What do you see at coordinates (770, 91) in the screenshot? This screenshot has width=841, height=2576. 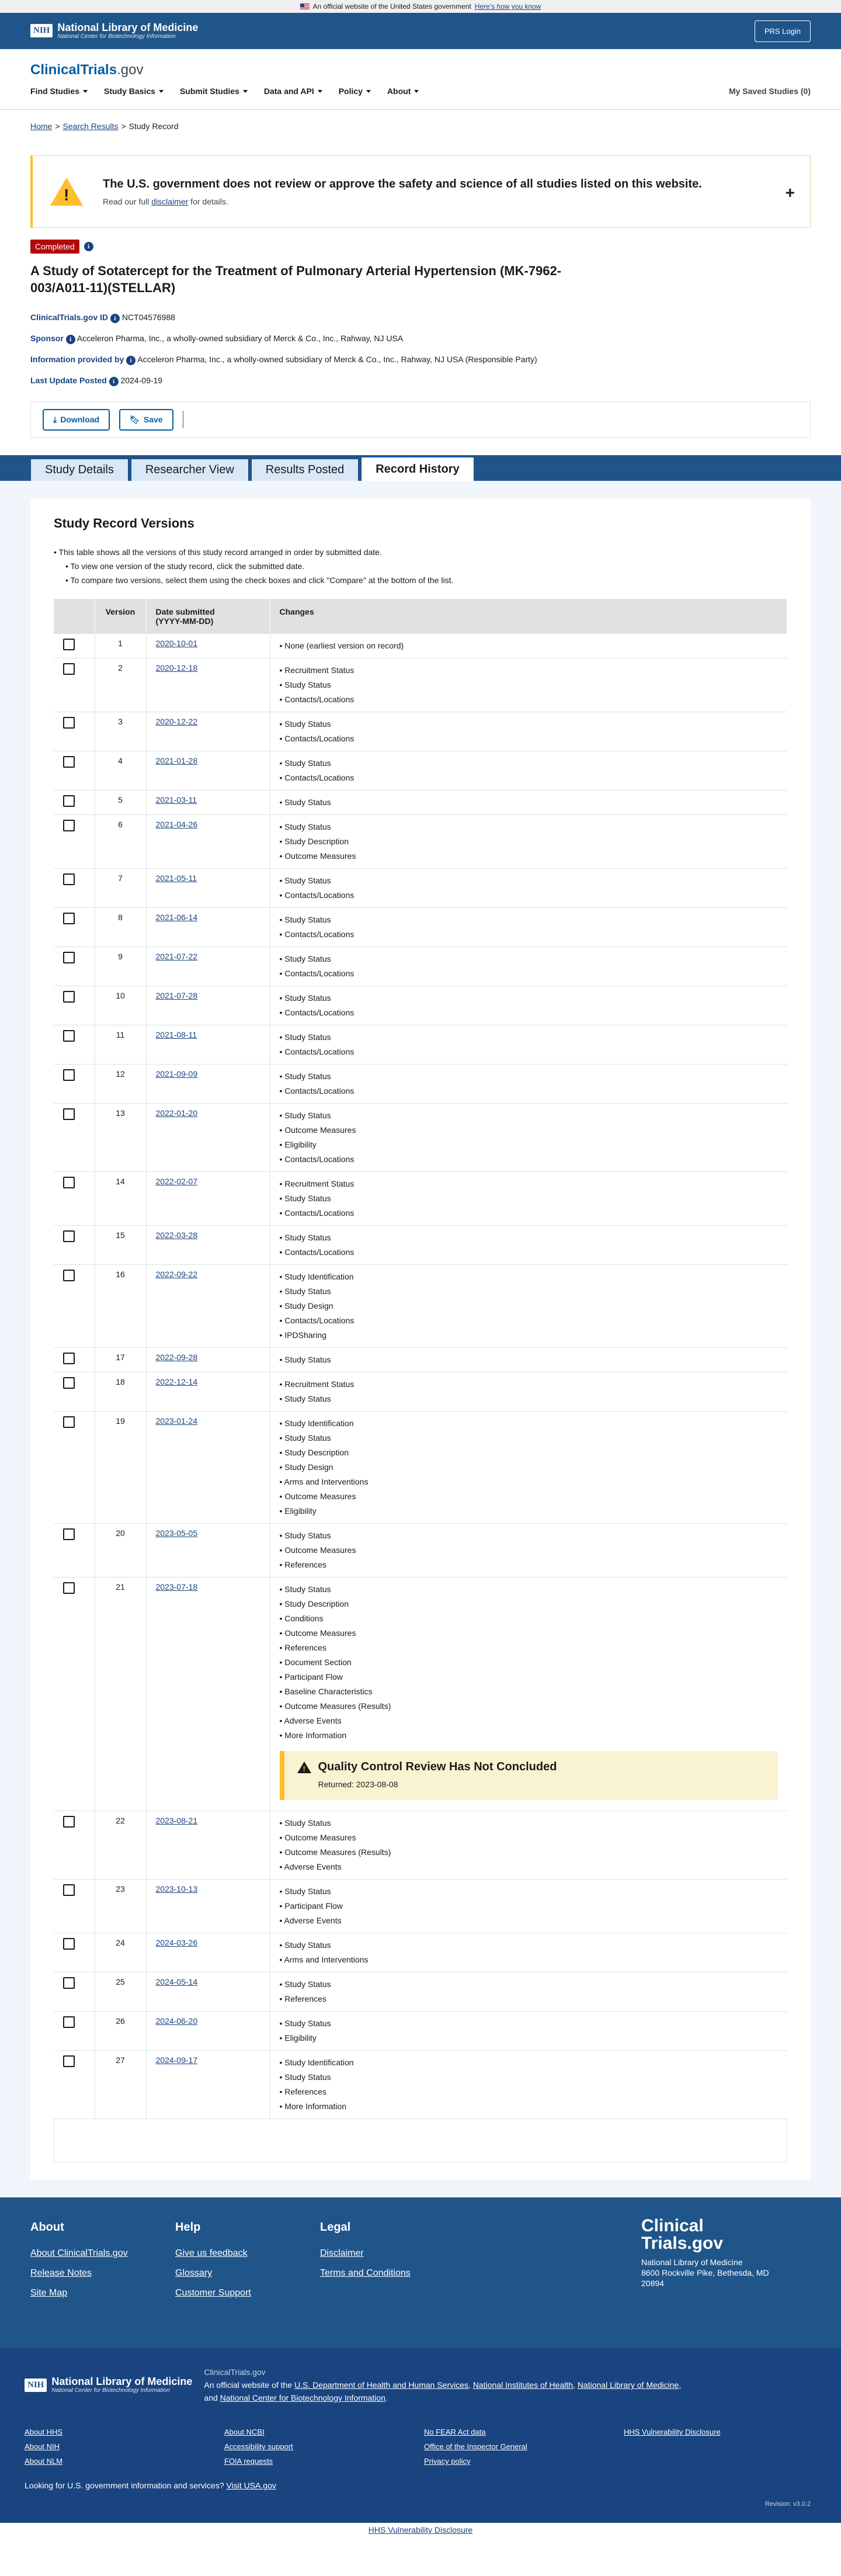 I see `my-saved-studies: My Saved Studies (0)` at bounding box center [770, 91].